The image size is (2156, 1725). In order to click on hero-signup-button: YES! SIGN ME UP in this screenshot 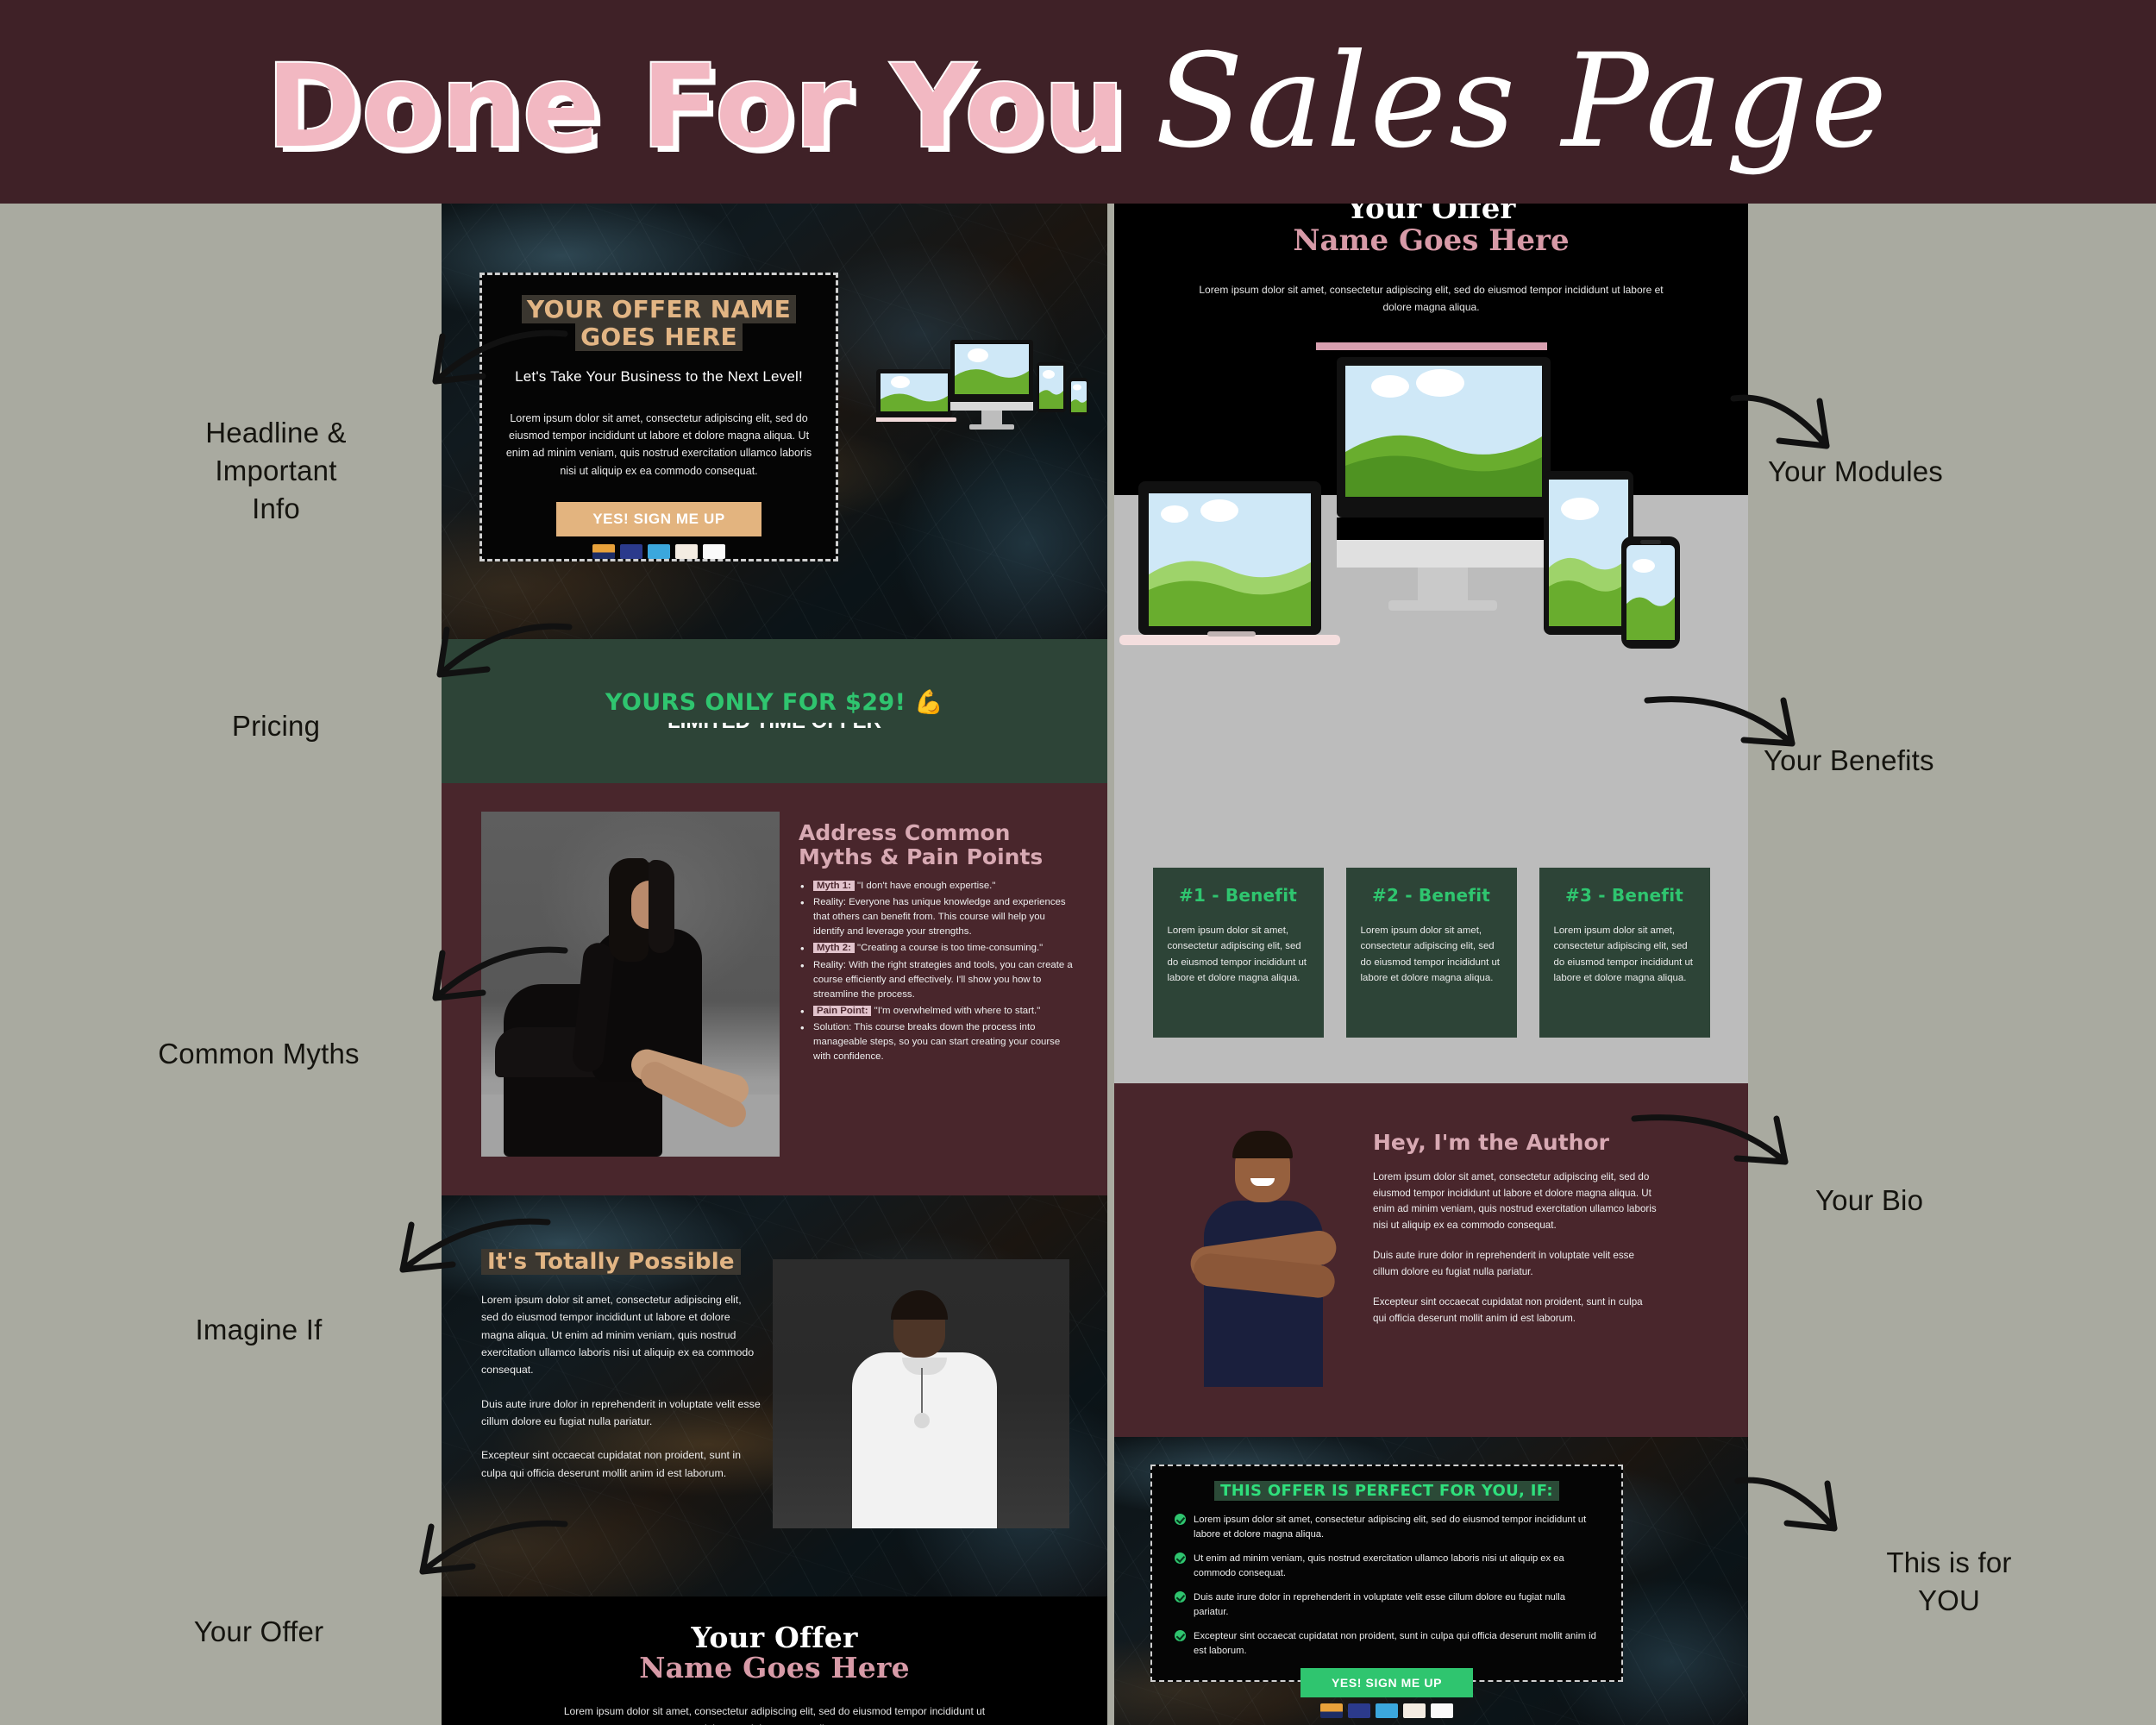, I will do `click(658, 519)`.